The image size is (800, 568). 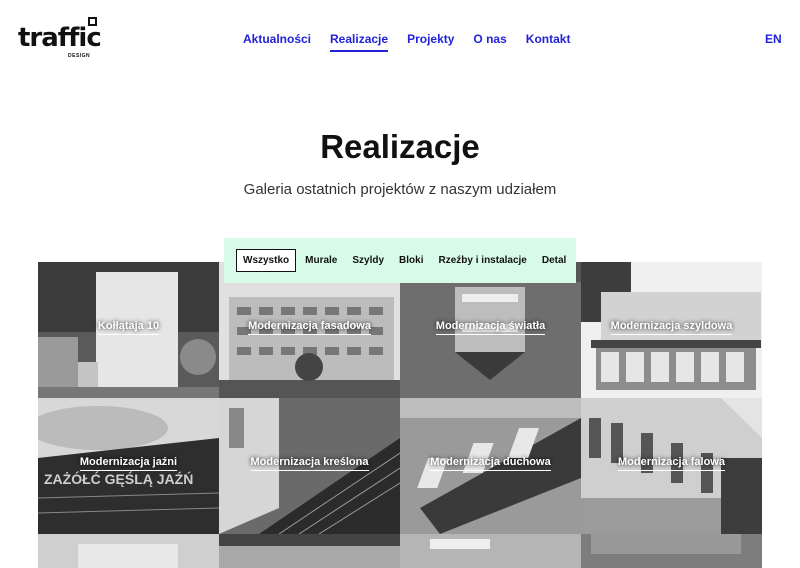 I want to click on nav-item-realizacje: Realizacje, so click(x=359, y=42).